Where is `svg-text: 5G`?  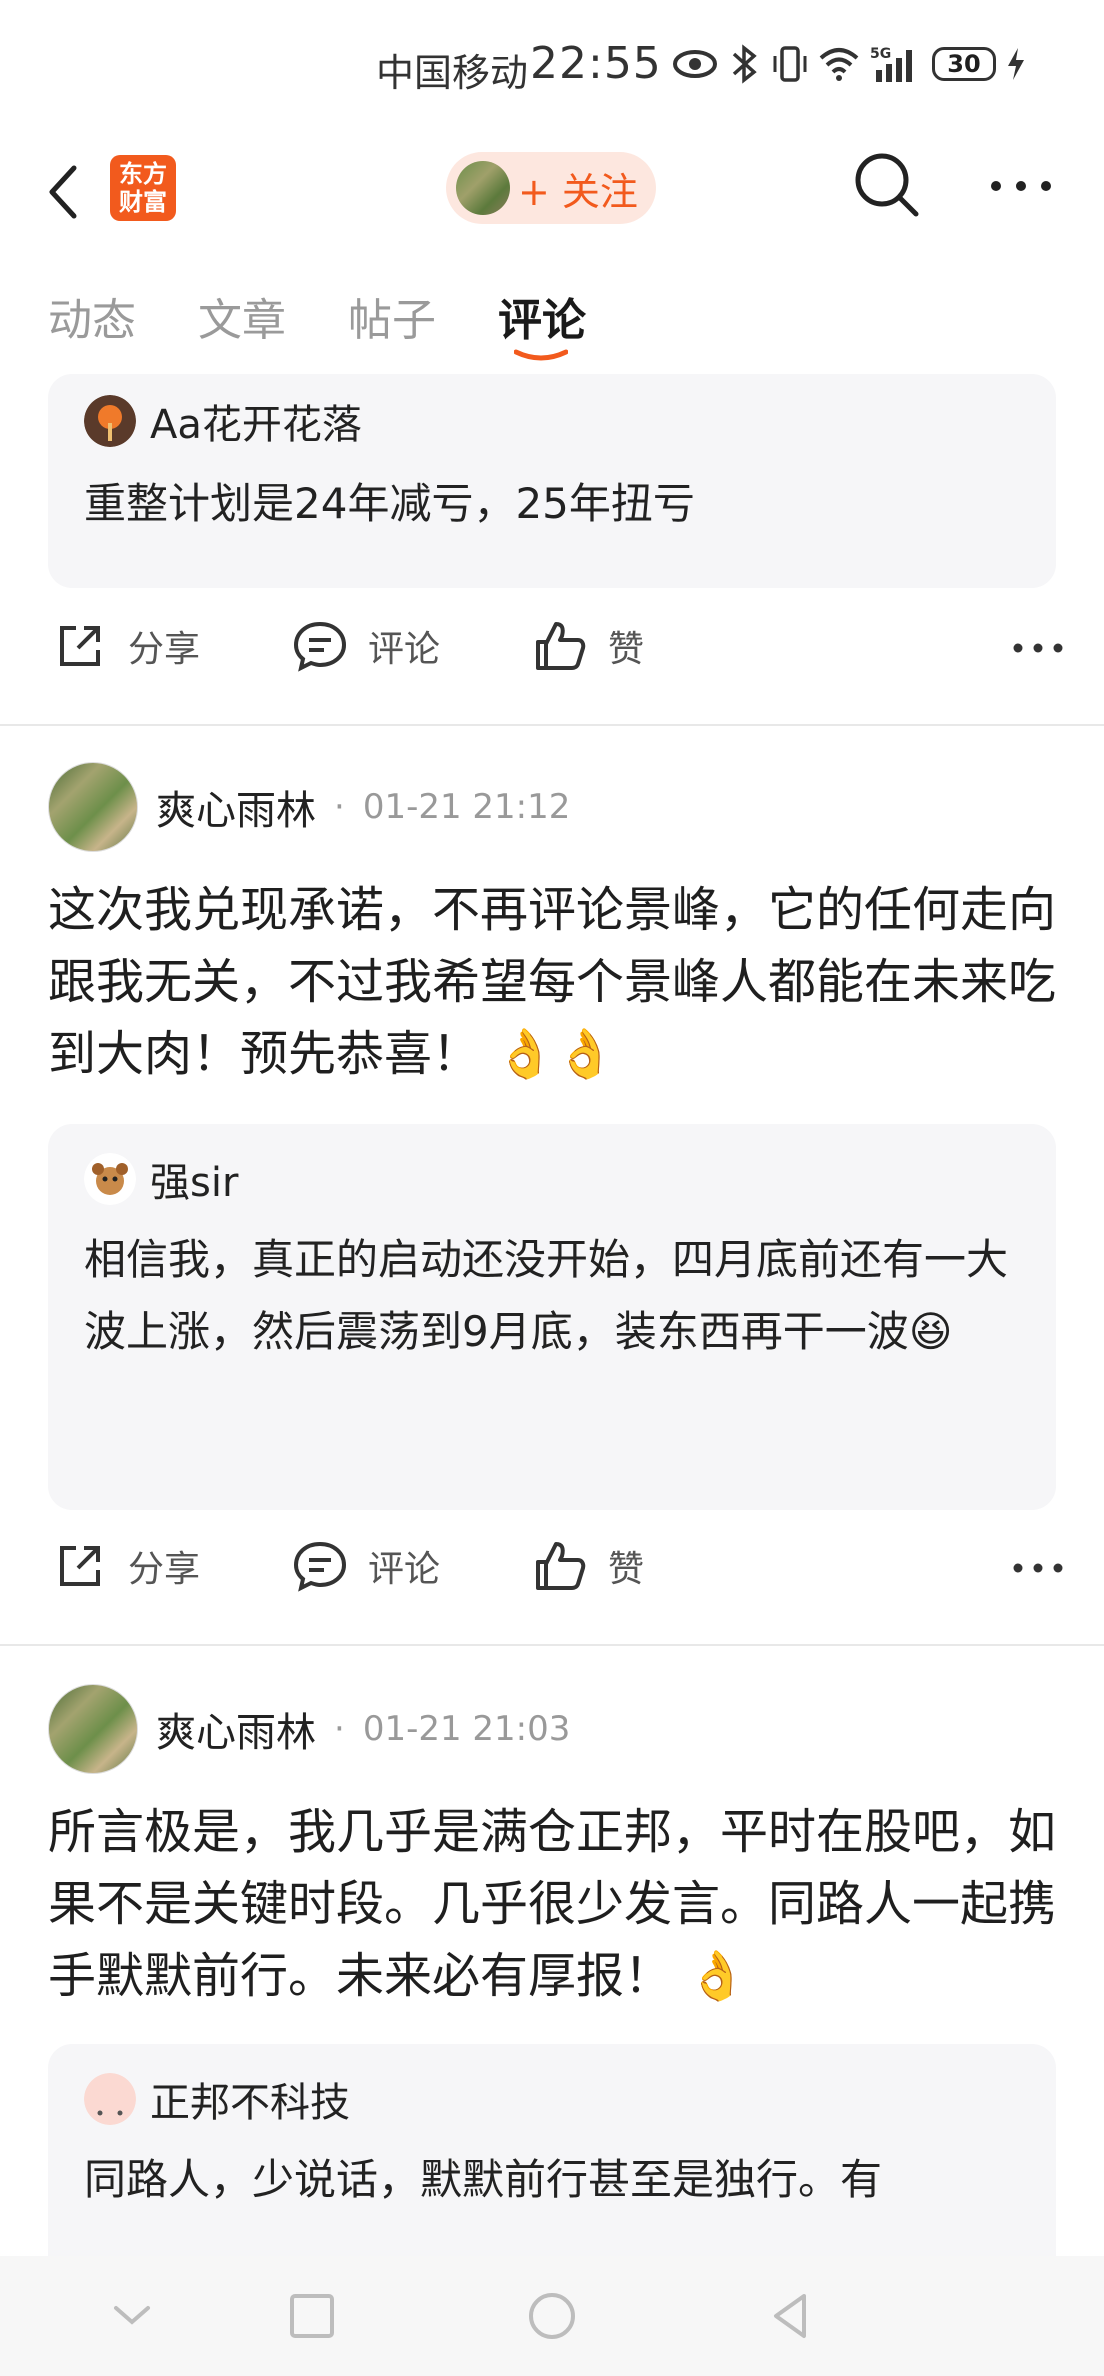
svg-text: 5G is located at coordinates (880, 54).